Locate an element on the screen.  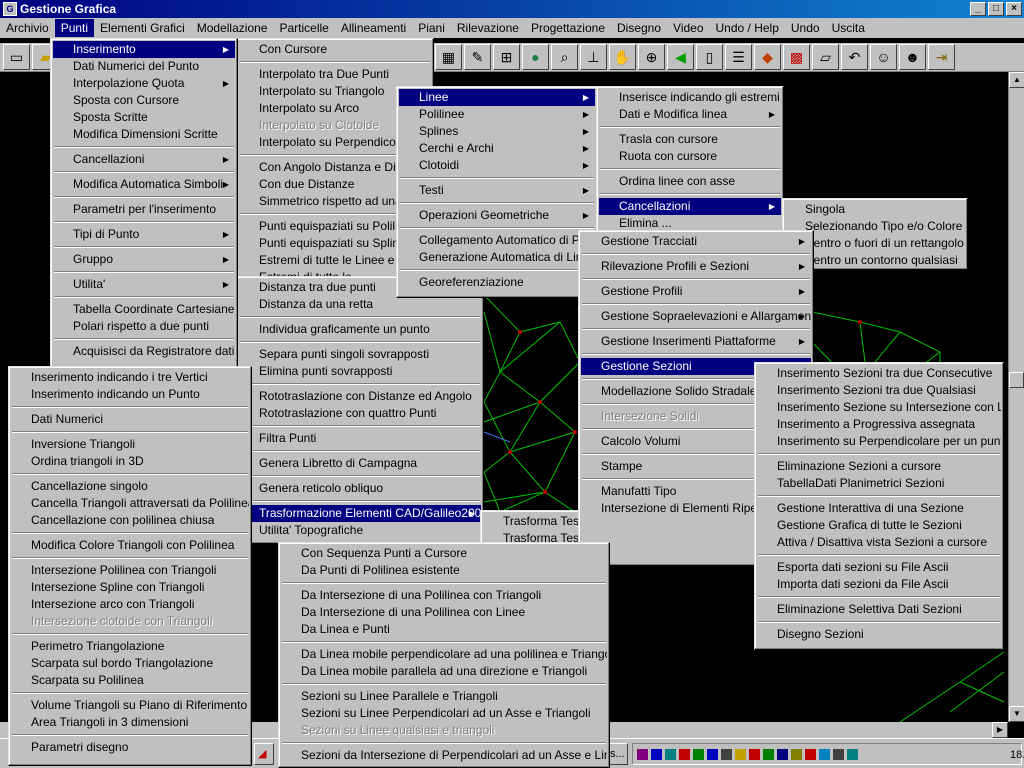
menu-item: Trasla con cursore is located at coordinates (690, 139).